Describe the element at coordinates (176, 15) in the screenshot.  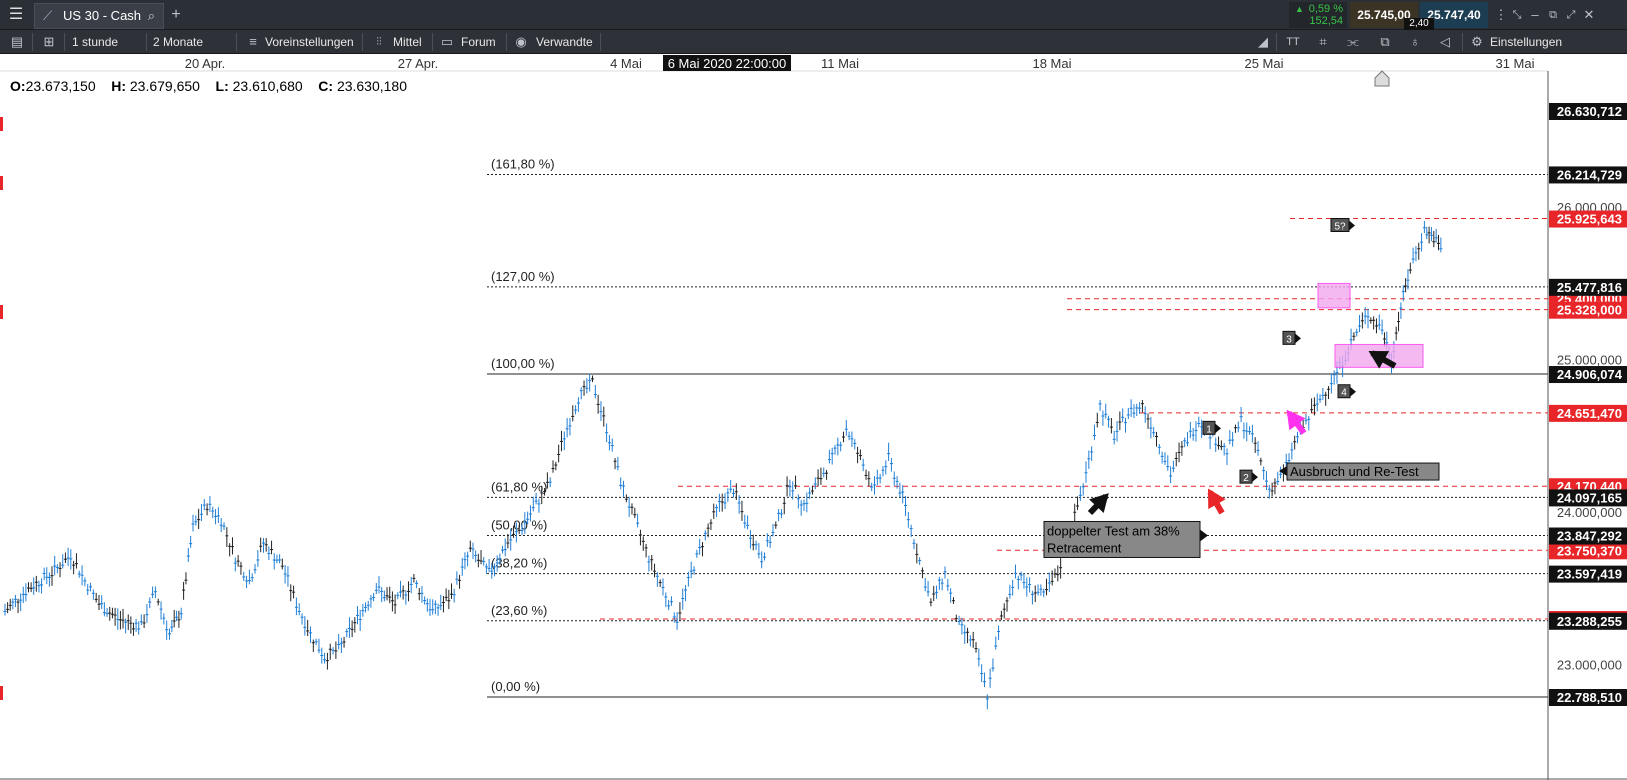
I see `add-tab-icon: +` at that location.